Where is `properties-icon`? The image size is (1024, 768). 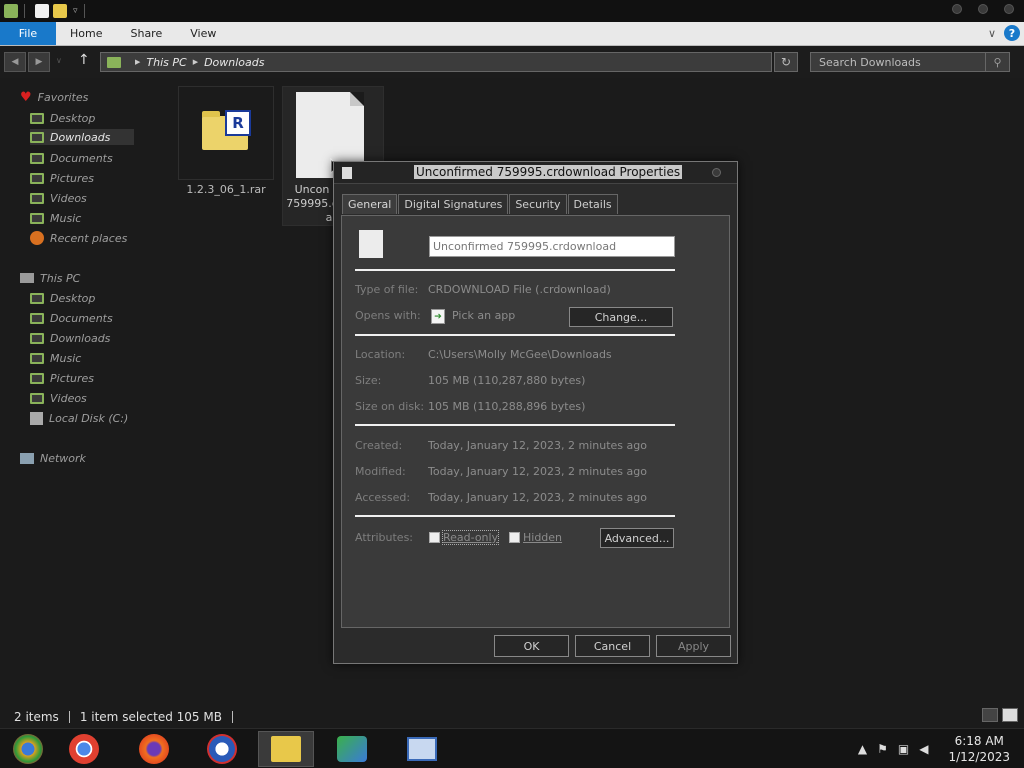
properties-icon is located at coordinates (42, 11).